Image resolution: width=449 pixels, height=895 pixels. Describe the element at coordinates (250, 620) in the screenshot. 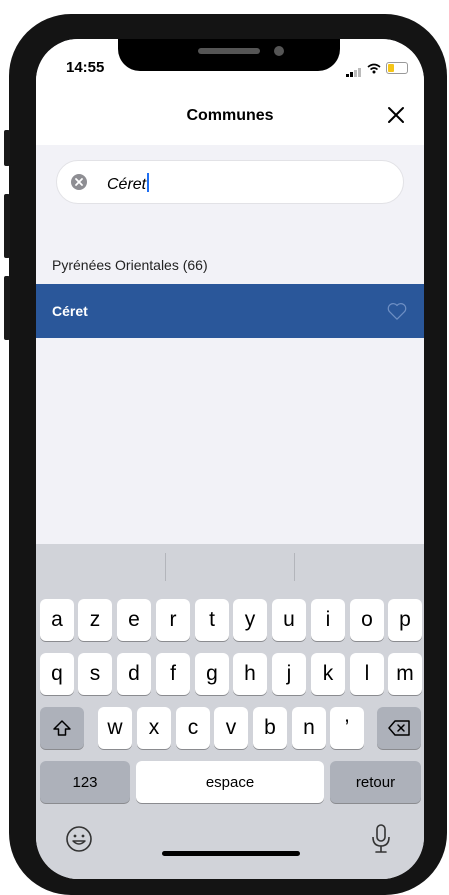

I see `key-y: y` at that location.